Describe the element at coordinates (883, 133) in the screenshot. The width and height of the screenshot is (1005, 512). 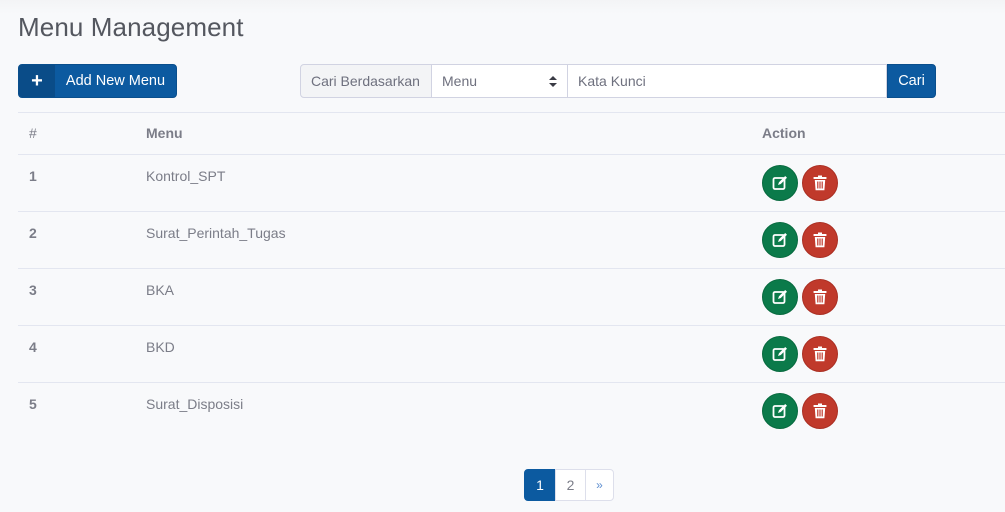
I see `column-header-action: Action` at that location.